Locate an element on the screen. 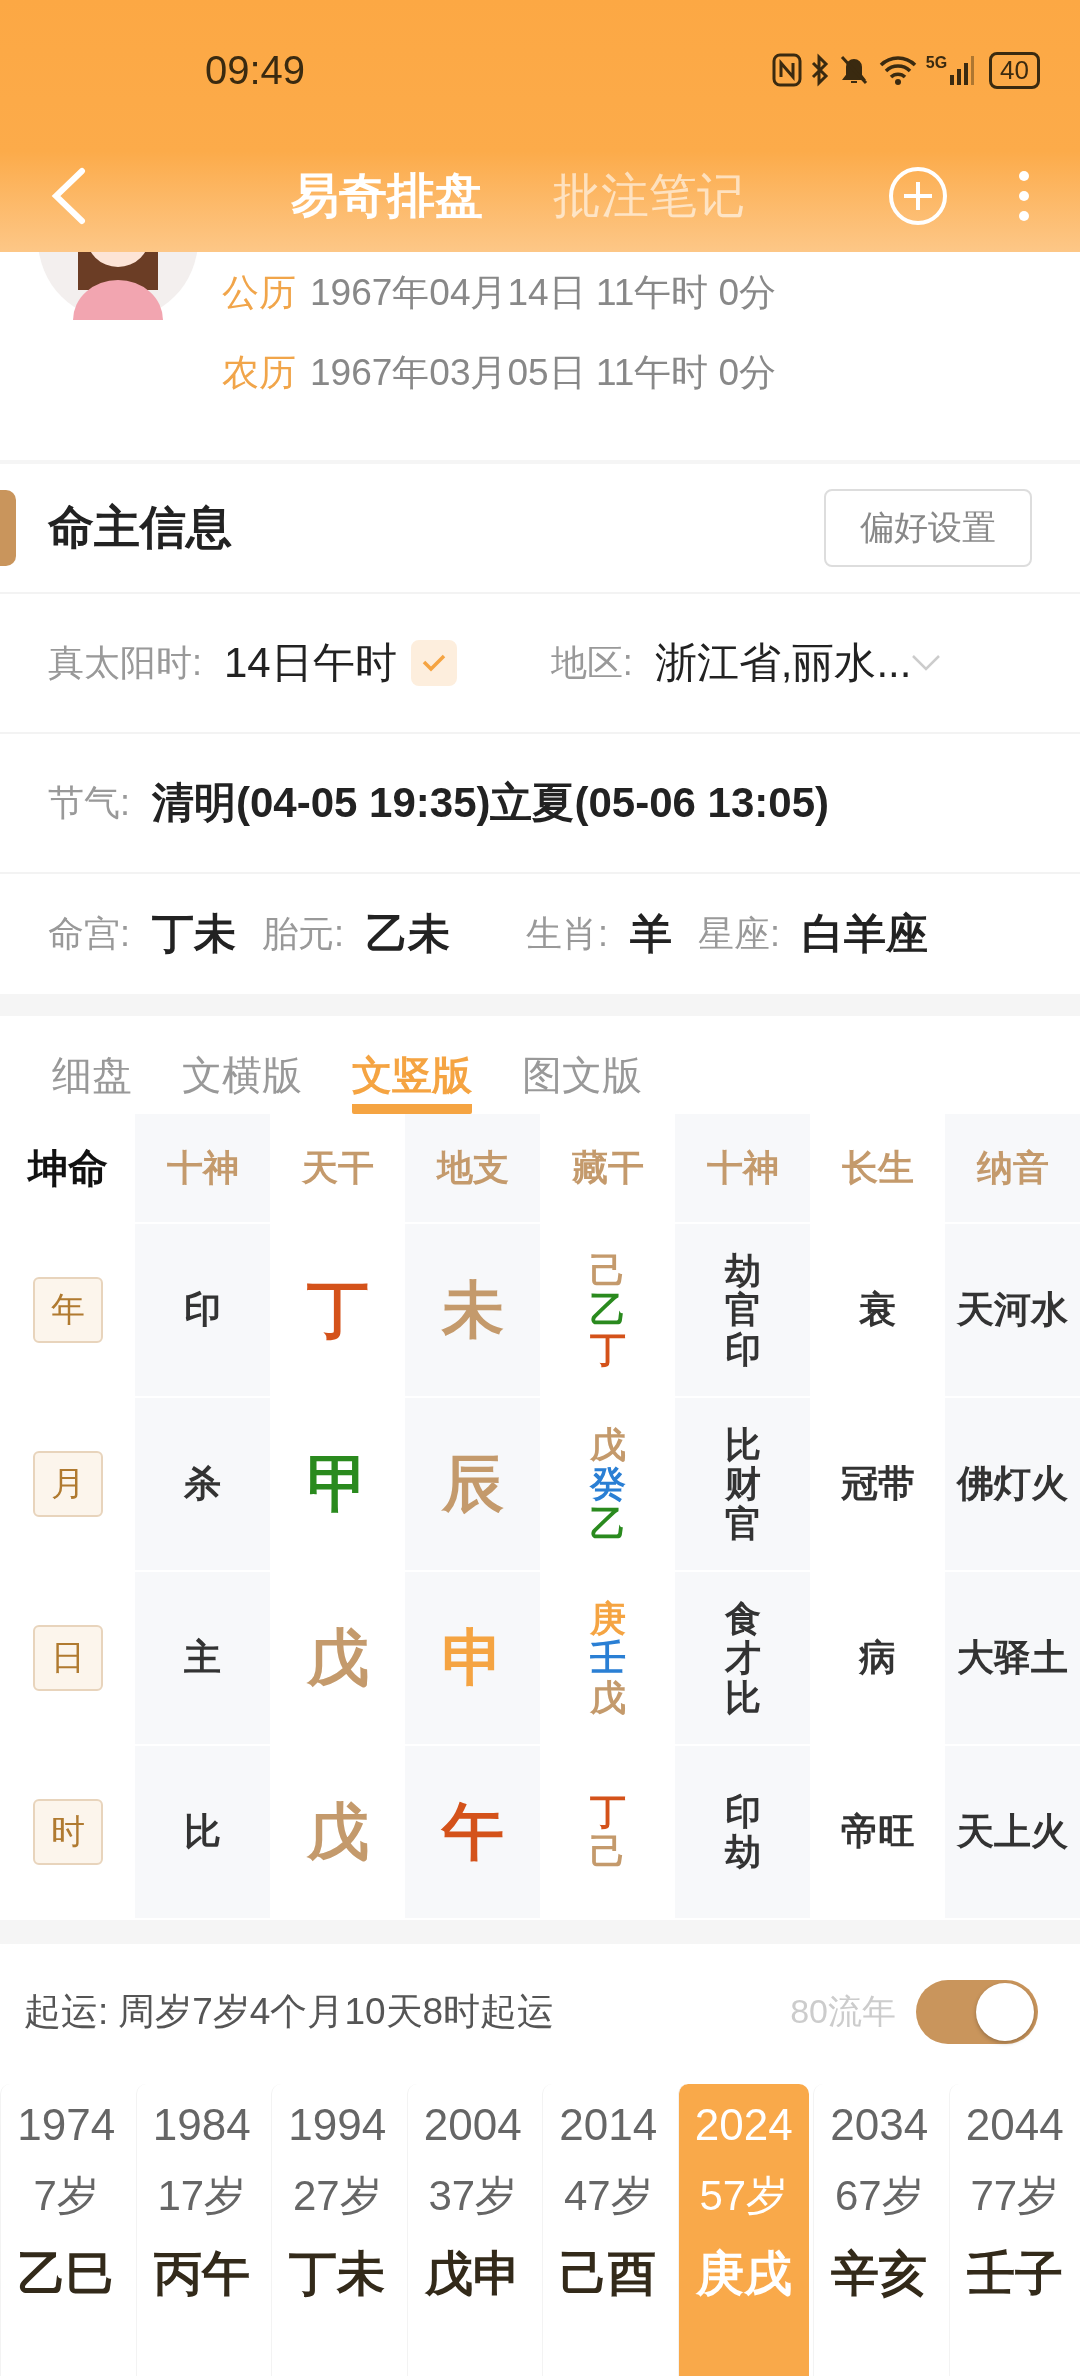 The image size is (1080, 2376). decade-year: 2044 is located at coordinates (1014, 2125).